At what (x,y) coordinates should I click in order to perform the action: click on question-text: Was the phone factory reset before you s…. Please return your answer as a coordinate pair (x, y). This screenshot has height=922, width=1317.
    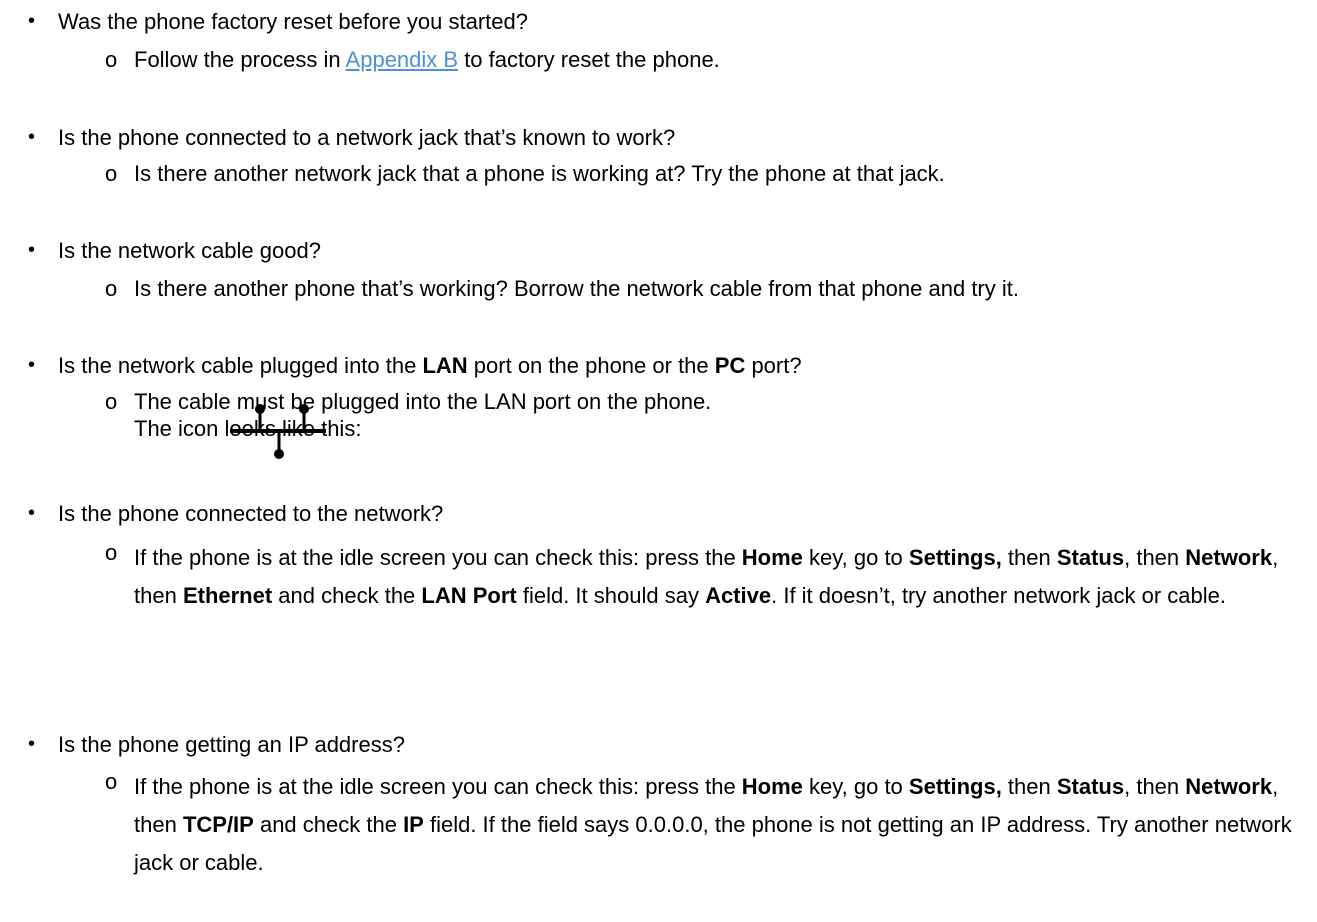
    Looking at the image, I should click on (293, 21).